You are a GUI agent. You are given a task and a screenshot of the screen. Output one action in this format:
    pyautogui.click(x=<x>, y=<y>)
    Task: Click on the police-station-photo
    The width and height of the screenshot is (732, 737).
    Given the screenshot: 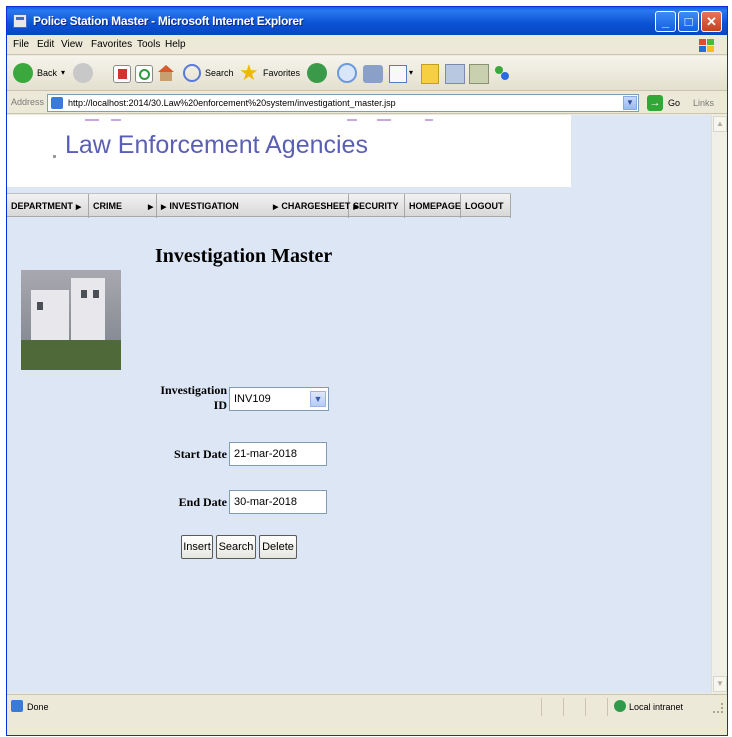 What is the action you would take?
    pyautogui.click(x=71, y=320)
    